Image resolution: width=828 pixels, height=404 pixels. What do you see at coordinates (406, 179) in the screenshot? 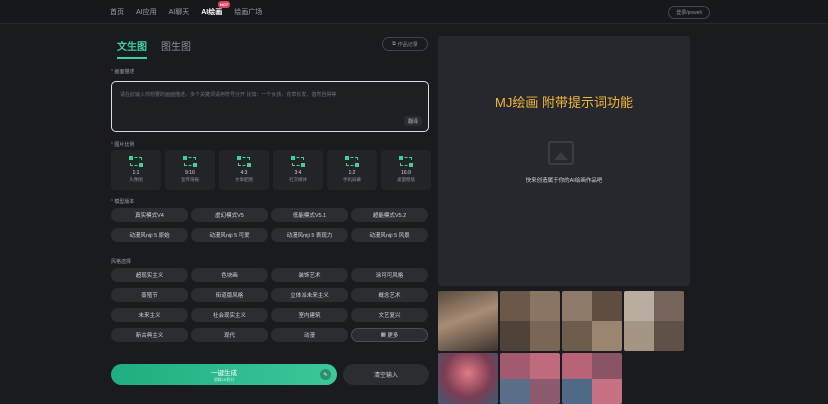
I see `ratio-name: 桌面壁纸` at bounding box center [406, 179].